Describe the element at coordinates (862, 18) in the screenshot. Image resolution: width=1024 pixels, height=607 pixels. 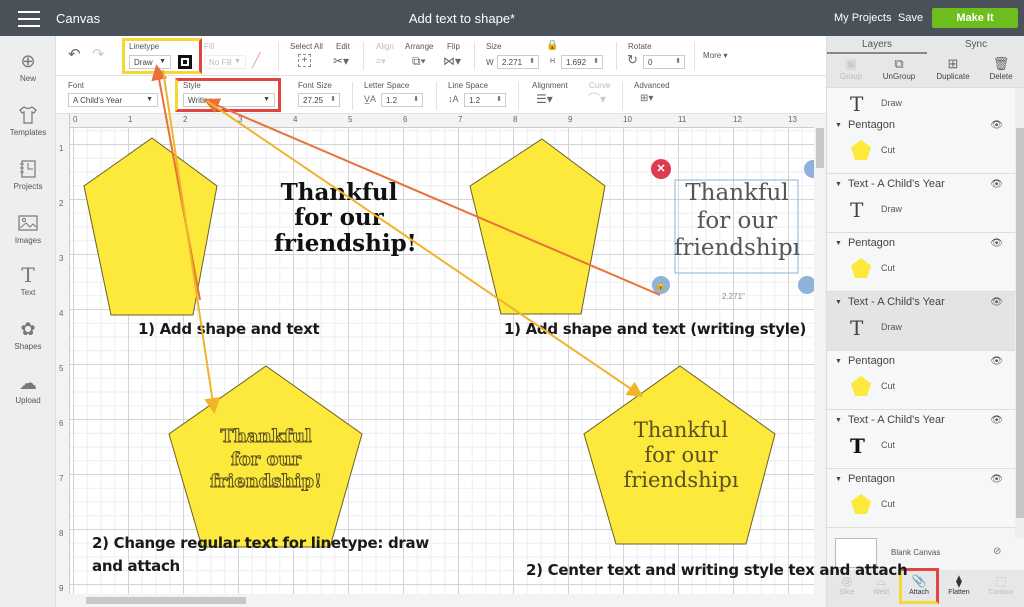
I see `my-projects-link: My Projects` at that location.